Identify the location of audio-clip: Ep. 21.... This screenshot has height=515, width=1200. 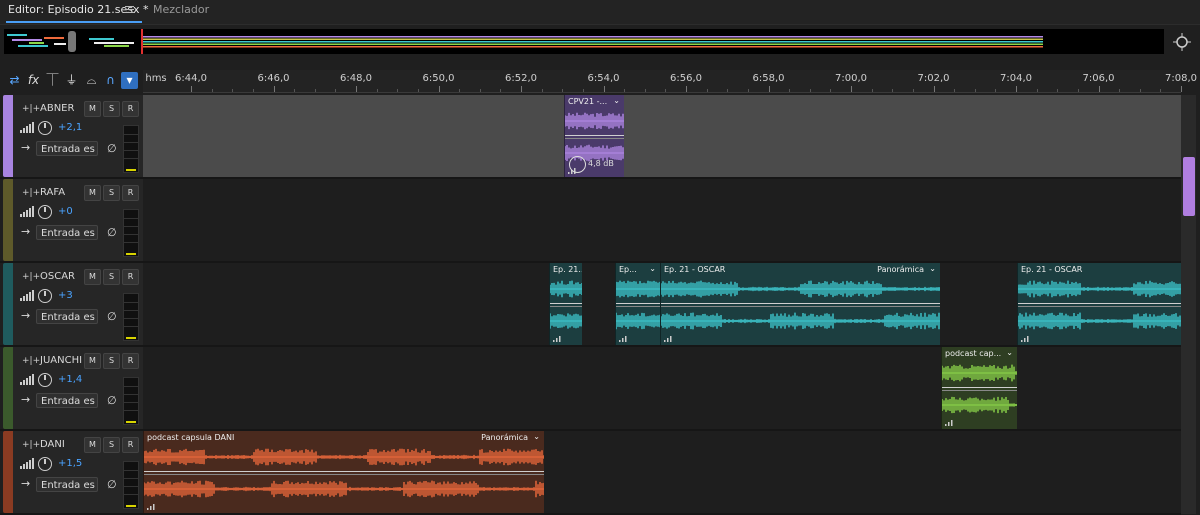
(565, 304).